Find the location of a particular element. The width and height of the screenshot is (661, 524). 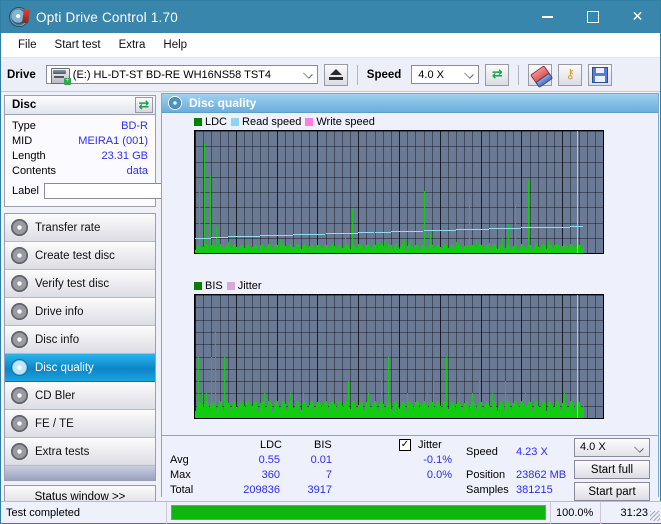

status-message: Test completed is located at coordinates (84, 512).